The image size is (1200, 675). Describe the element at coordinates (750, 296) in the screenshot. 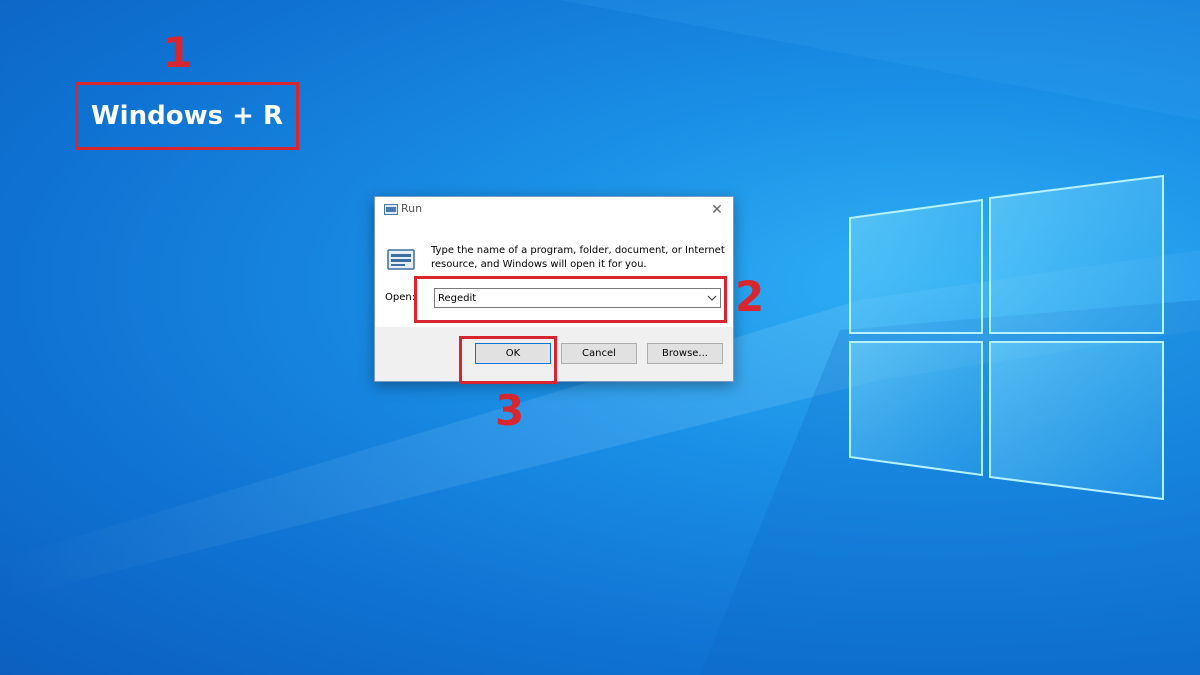

I see `step-2-number: 2` at that location.